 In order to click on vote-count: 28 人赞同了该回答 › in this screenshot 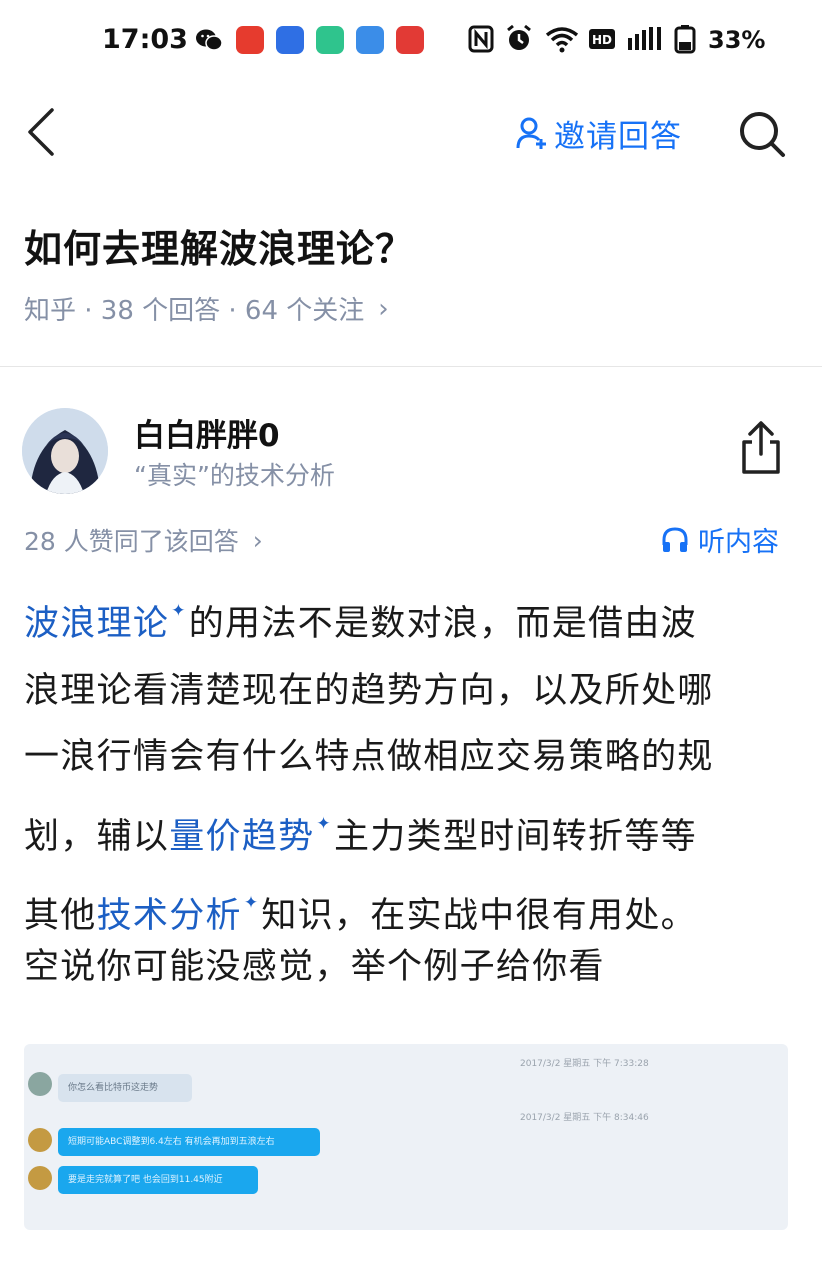, I will do `click(143, 540)`.